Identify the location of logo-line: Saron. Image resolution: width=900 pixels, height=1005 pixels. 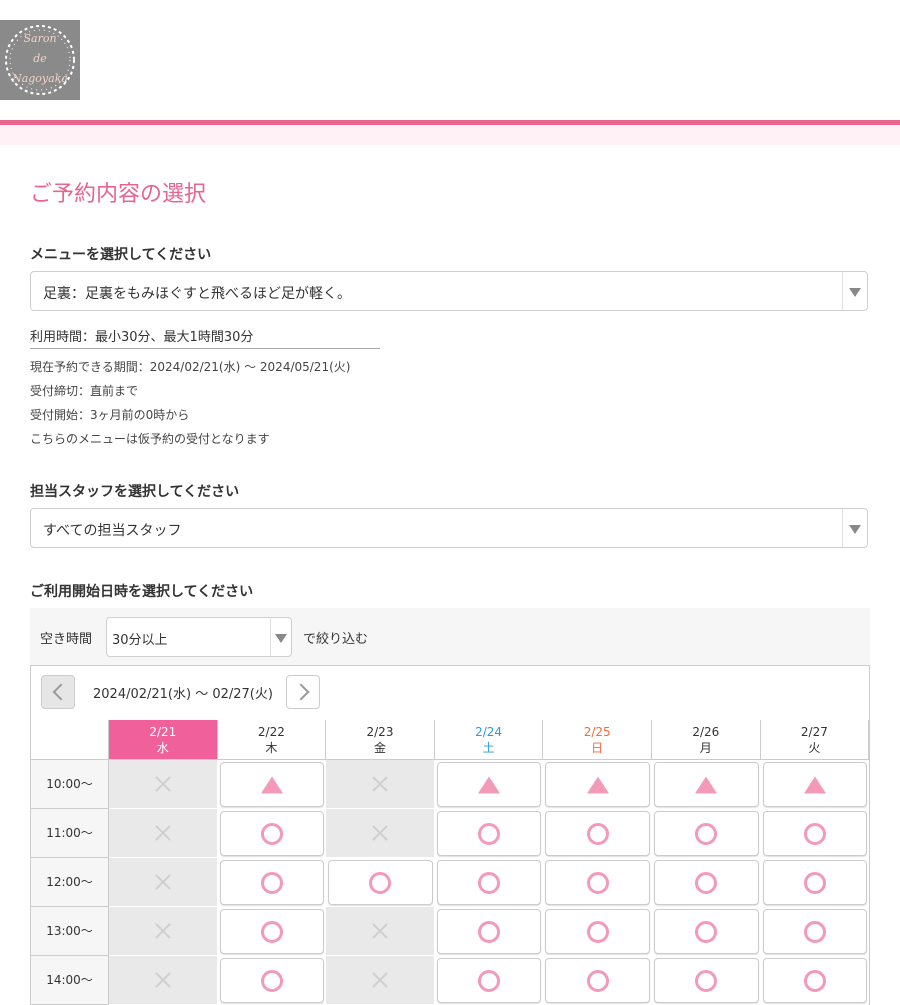
(40, 38).